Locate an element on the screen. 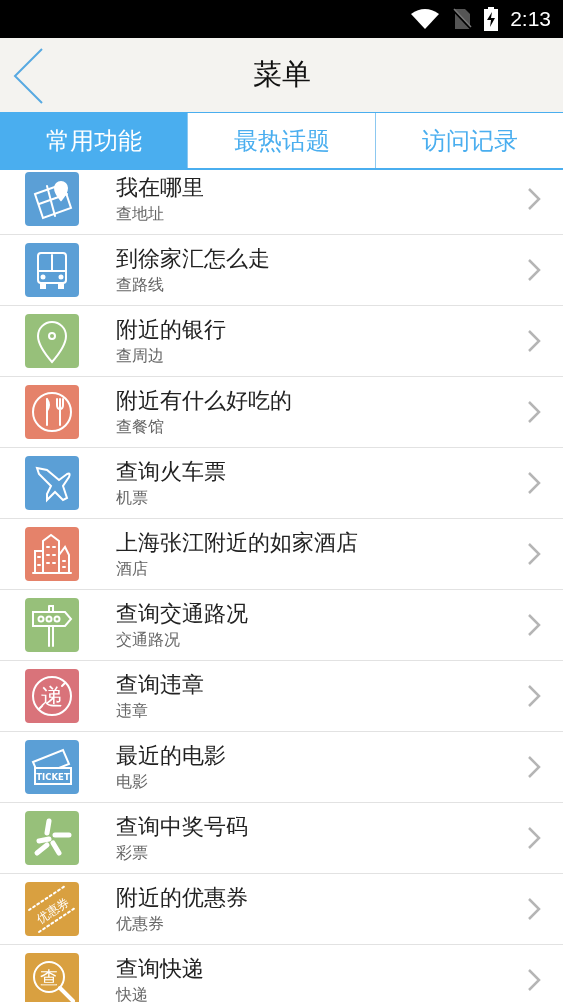  item-subtitle: 查餐馆 is located at coordinates (140, 427).